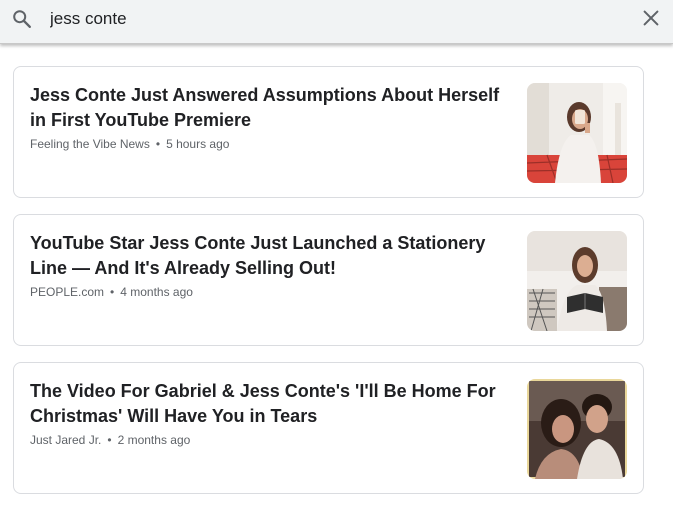  What do you see at coordinates (66, 440) in the screenshot?
I see `news-source: Just Jared Jr.` at bounding box center [66, 440].